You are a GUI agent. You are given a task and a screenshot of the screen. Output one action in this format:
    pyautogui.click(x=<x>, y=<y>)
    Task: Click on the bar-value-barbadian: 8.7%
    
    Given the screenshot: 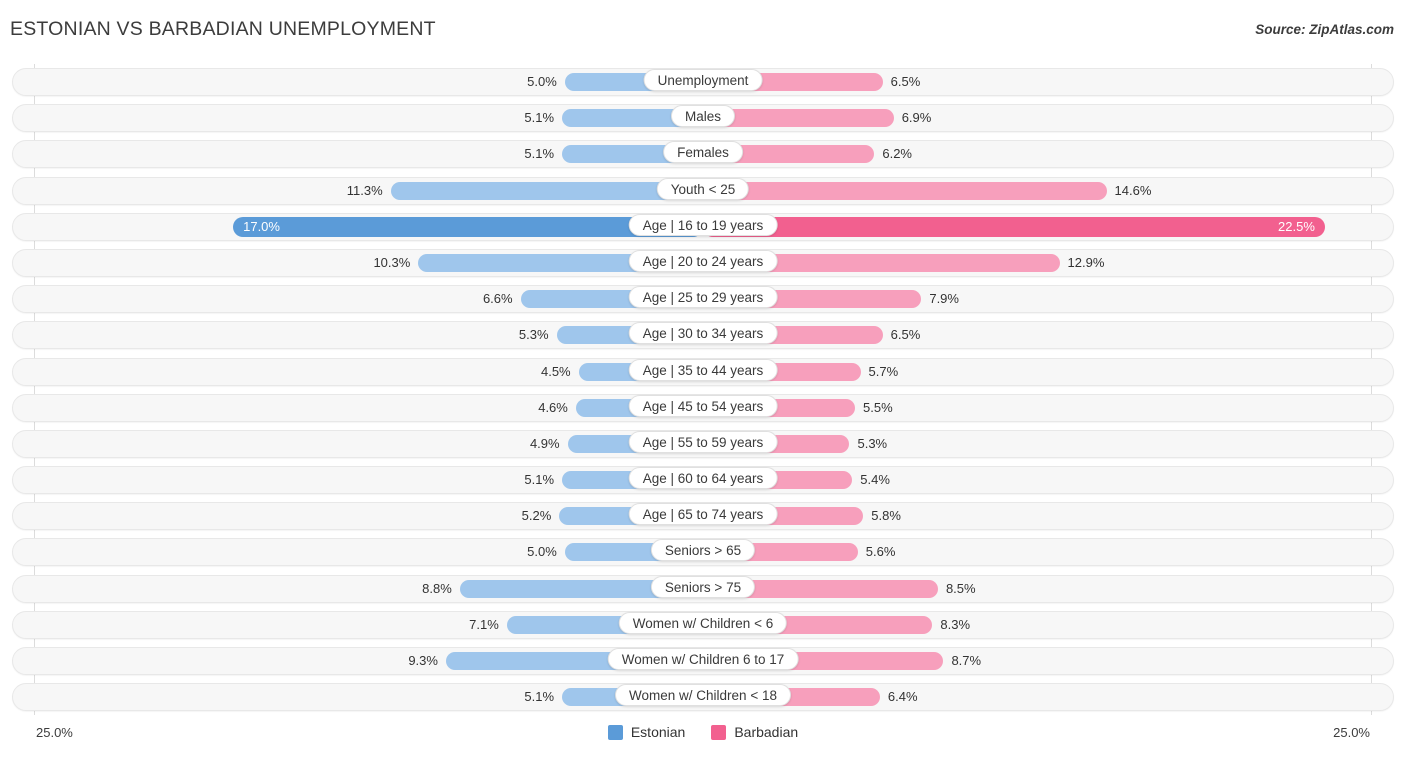 What is the action you would take?
    pyautogui.click(x=966, y=660)
    